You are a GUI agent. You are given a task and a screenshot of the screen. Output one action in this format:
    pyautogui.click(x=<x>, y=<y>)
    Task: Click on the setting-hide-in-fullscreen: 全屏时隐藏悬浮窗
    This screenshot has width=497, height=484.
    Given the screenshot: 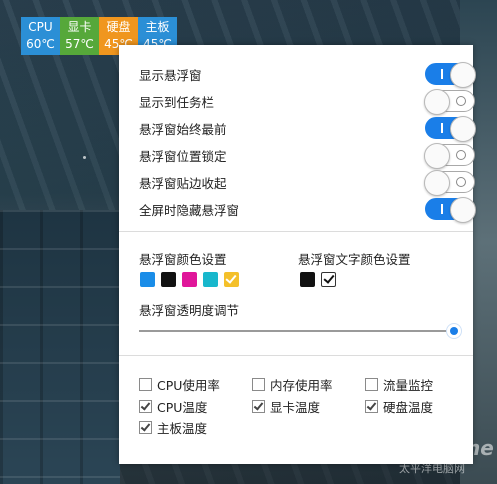 What is the action you would take?
    pyautogui.click(x=307, y=209)
    